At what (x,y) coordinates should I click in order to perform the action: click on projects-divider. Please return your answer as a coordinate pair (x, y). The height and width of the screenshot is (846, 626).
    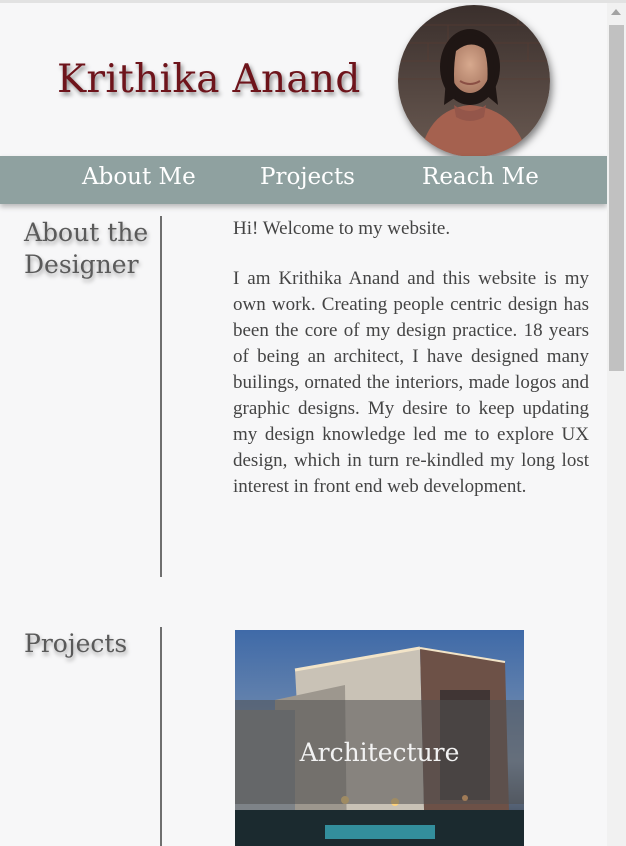
    Looking at the image, I should click on (161, 736).